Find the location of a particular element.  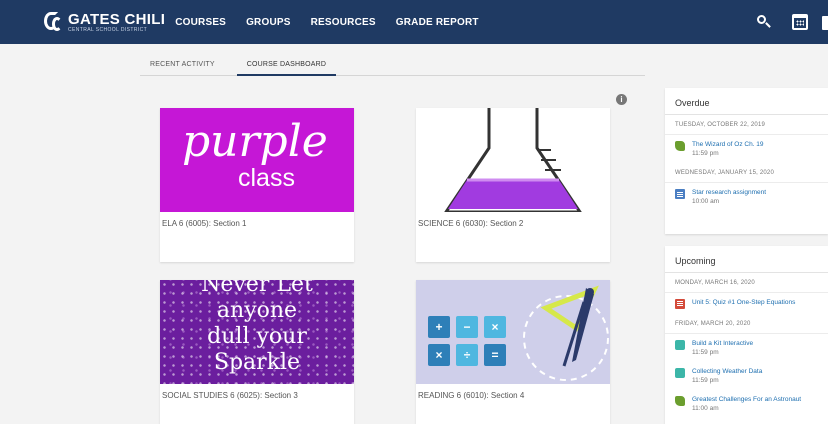

dashboard-tabs: RECENT ACTIVITY COURSE DASHBOARD is located at coordinates (392, 65).